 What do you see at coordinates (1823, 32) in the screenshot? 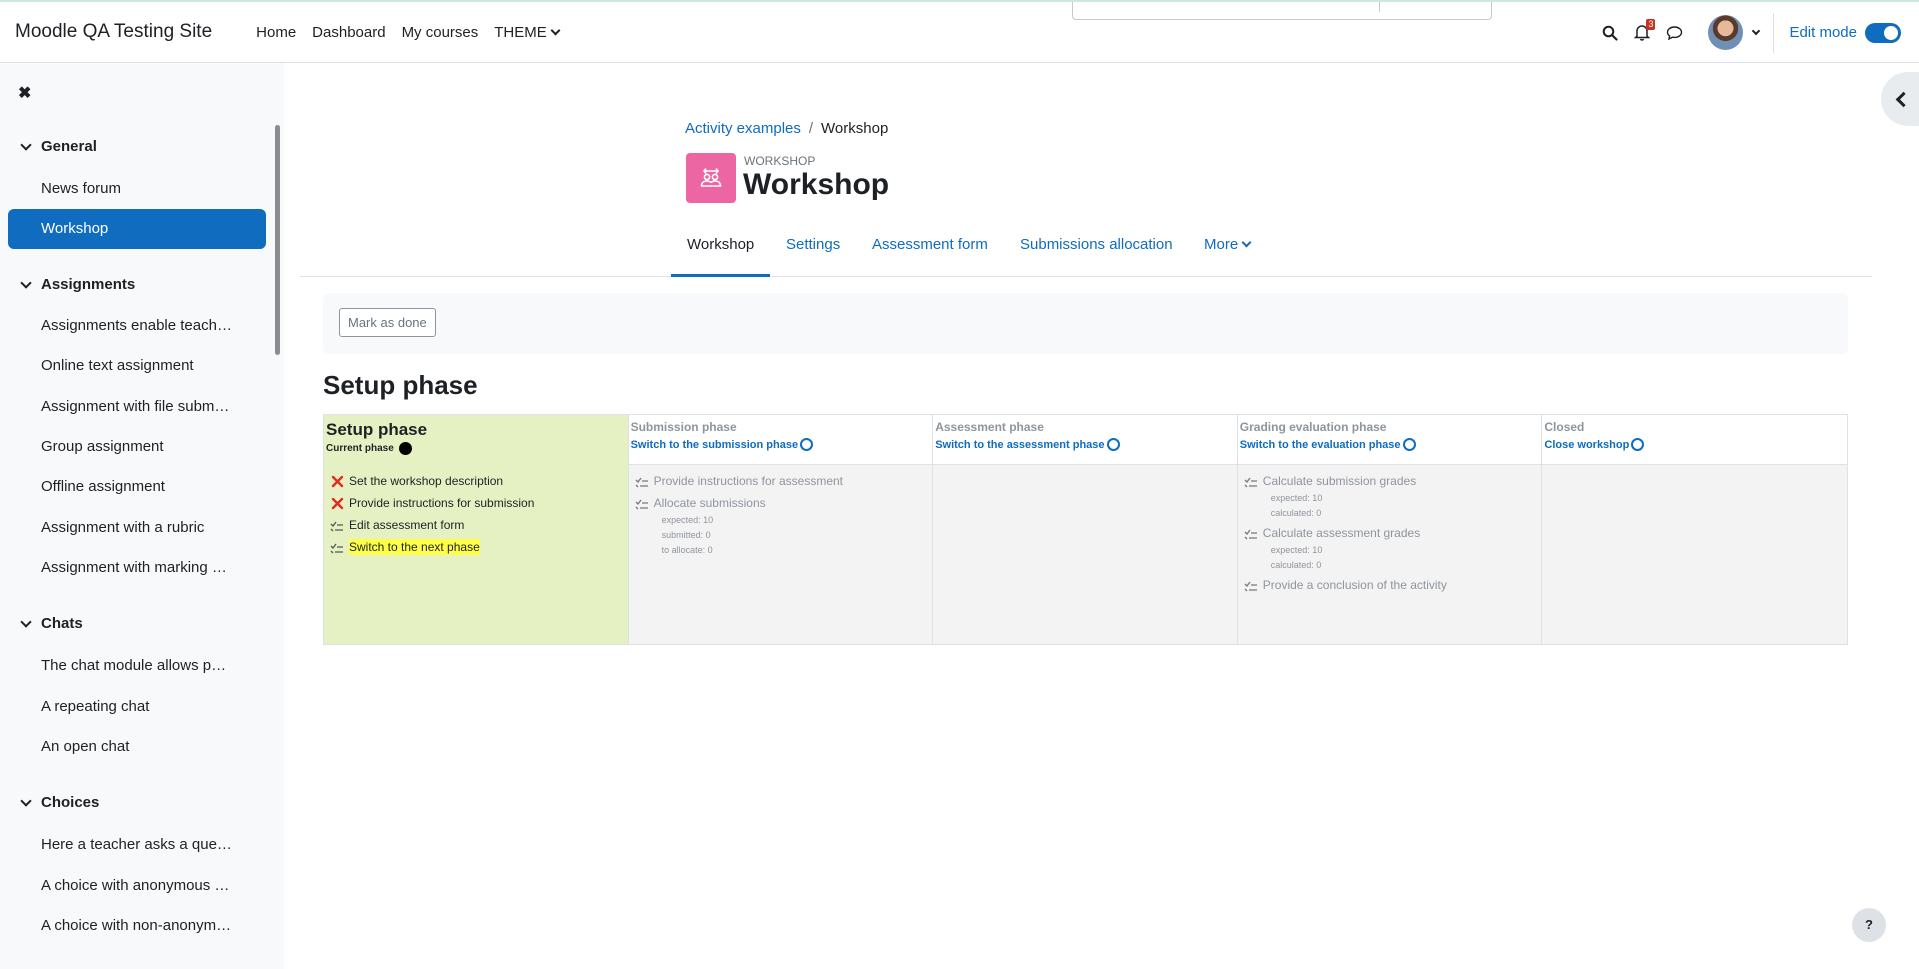
I see `edit-mode-label: Edit mode` at bounding box center [1823, 32].